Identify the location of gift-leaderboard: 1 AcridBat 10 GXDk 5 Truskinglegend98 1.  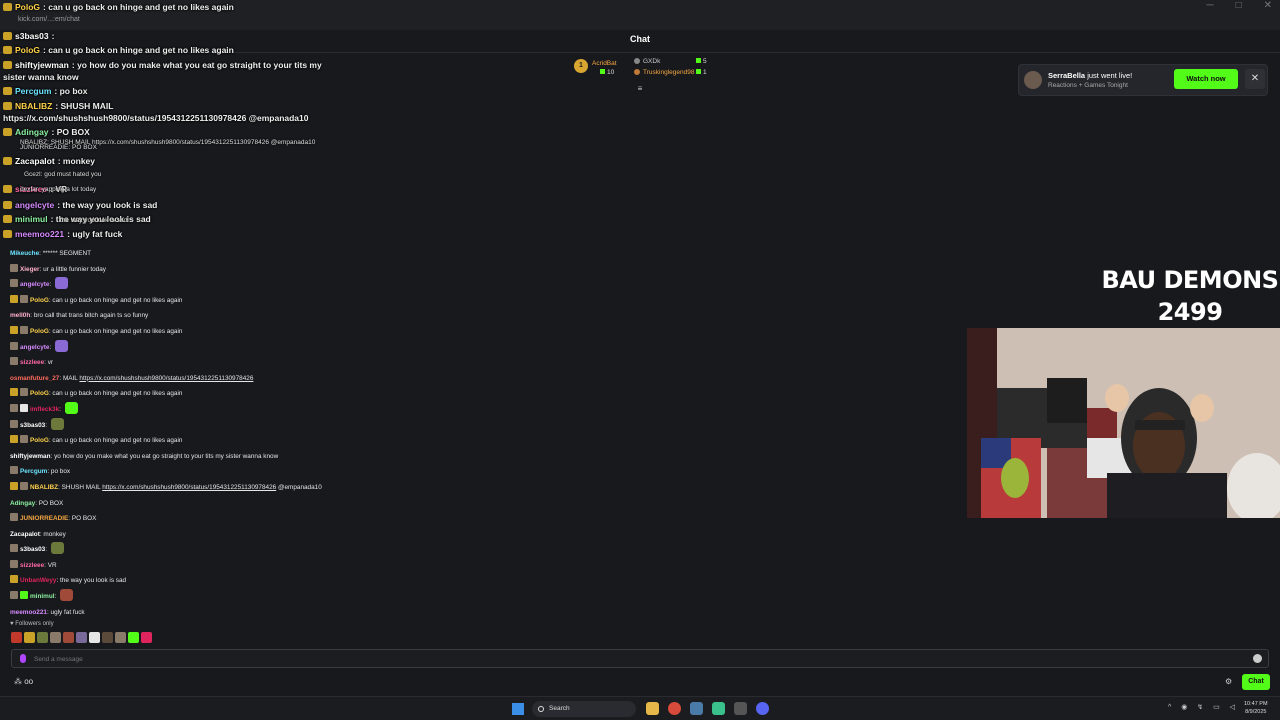
(644, 70).